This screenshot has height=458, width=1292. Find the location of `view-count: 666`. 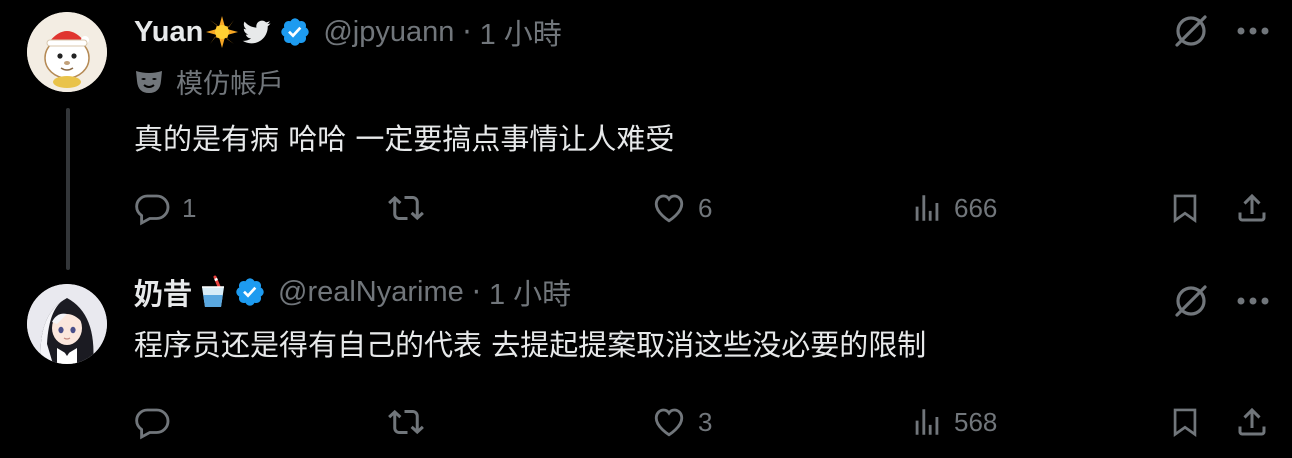

view-count: 666 is located at coordinates (976, 207).